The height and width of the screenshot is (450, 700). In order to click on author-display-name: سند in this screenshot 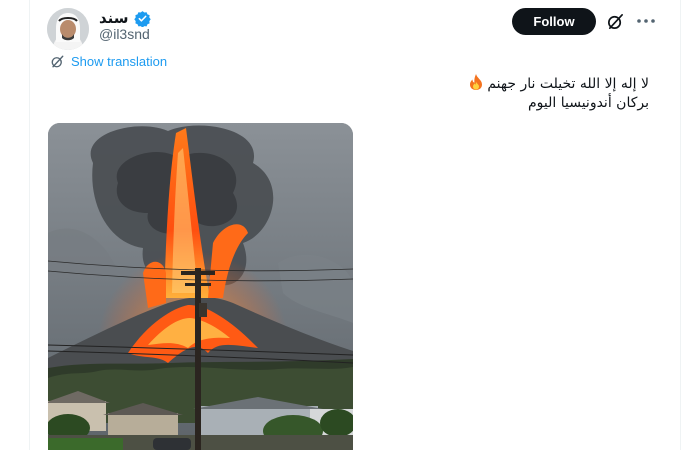, I will do `click(114, 18)`.